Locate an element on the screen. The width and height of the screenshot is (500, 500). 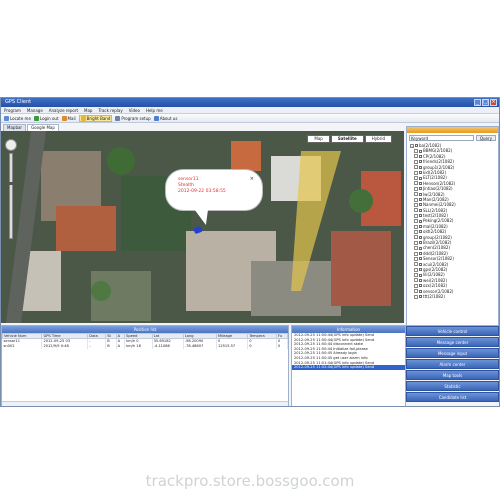
minimize-button: _ is located at coordinates (477, 102).